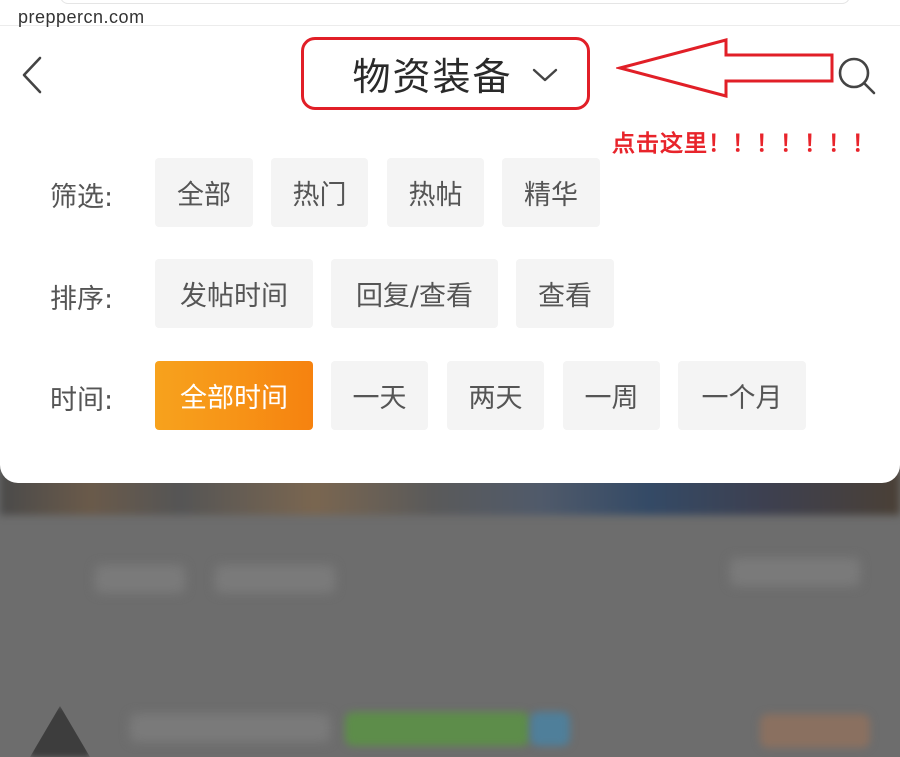  I want to click on filter-chip-popular: 热门, so click(319, 192).